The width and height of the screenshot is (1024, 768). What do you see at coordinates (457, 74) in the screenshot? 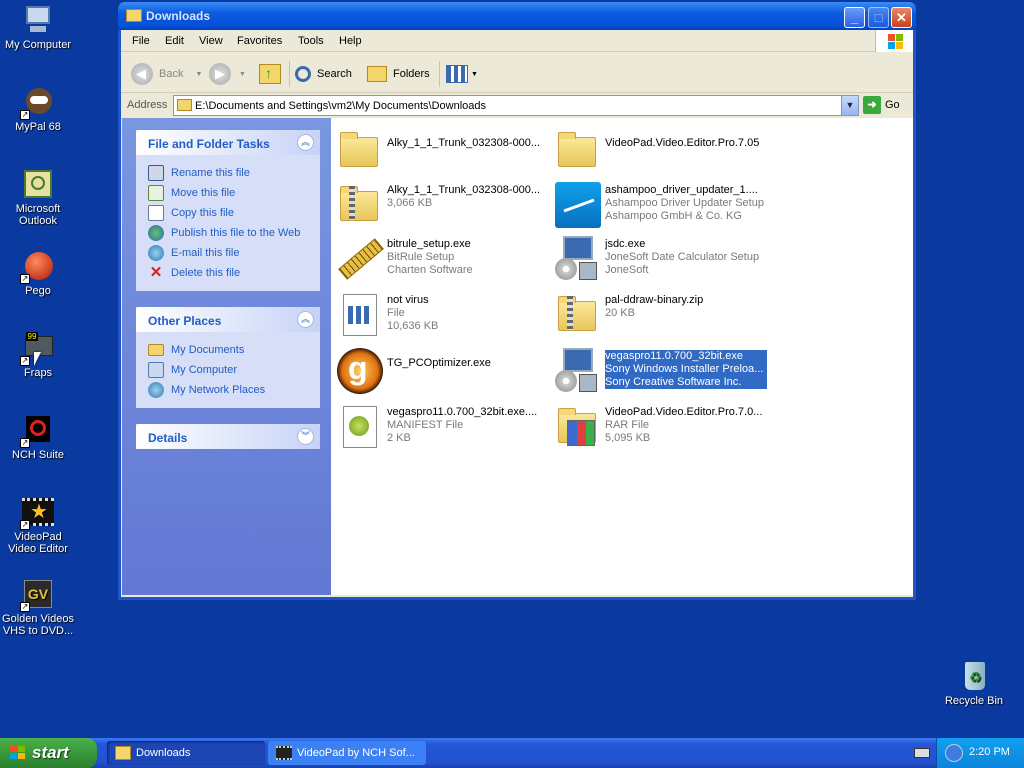
I see `views-icon` at bounding box center [457, 74].